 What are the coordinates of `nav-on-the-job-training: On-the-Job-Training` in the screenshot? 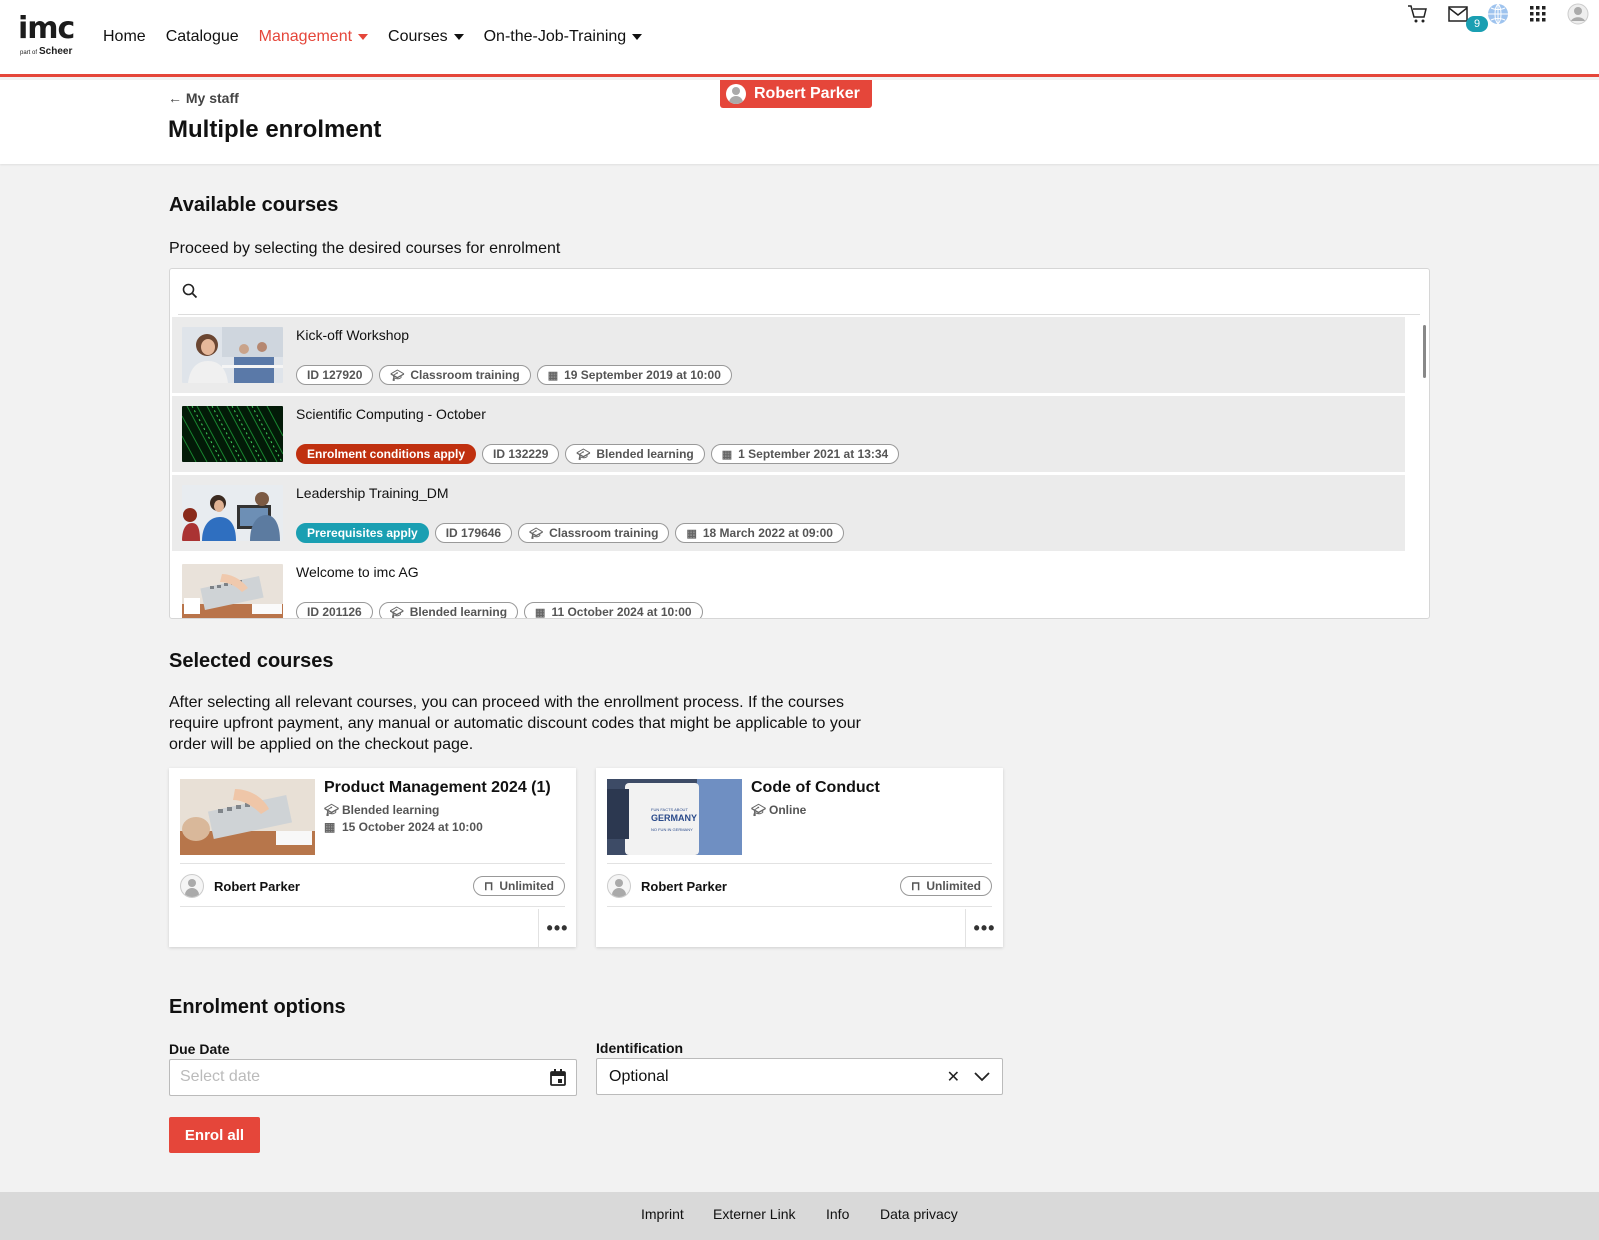 It's located at (563, 37).